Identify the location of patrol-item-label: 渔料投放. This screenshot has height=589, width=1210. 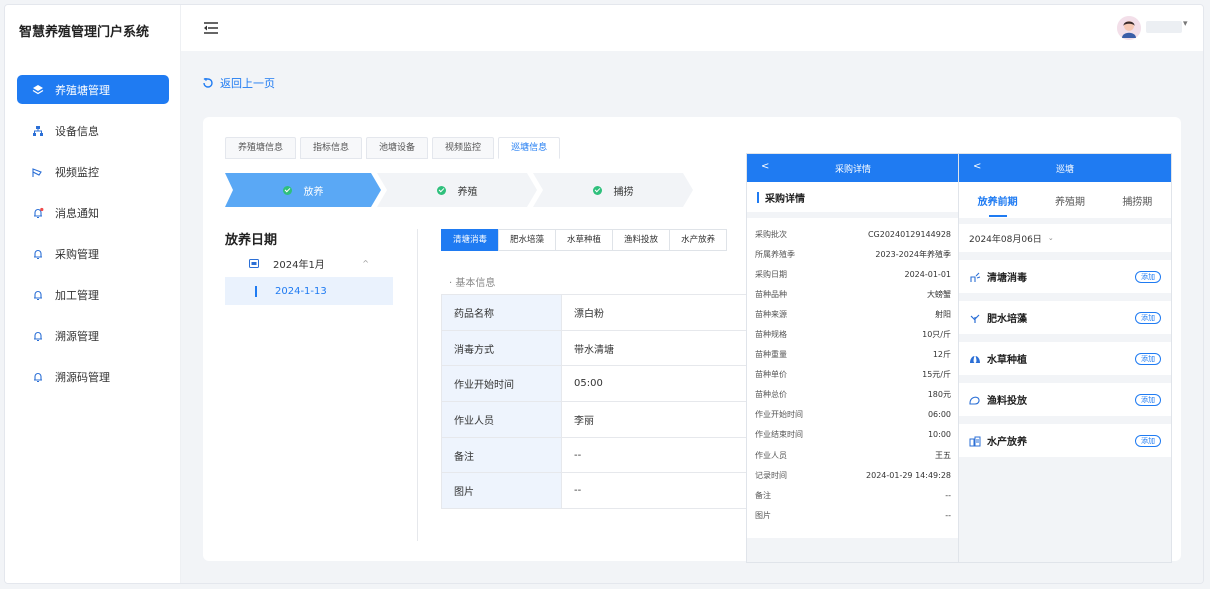
(1007, 401).